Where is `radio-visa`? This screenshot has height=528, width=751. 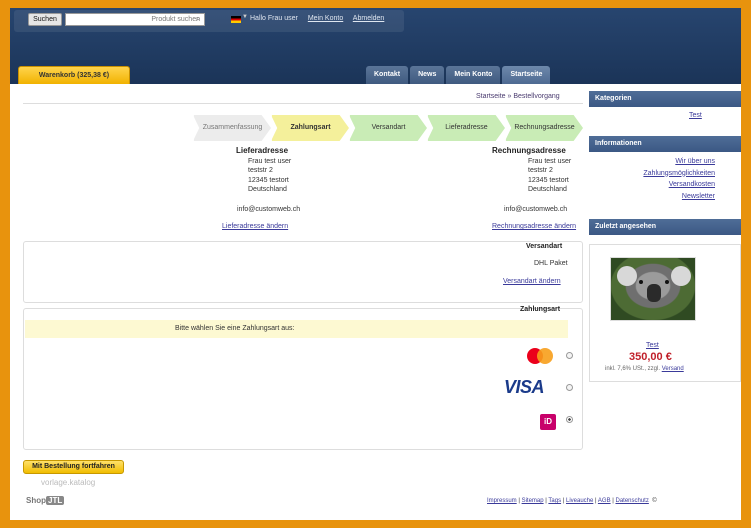
radio-visa is located at coordinates (569, 387).